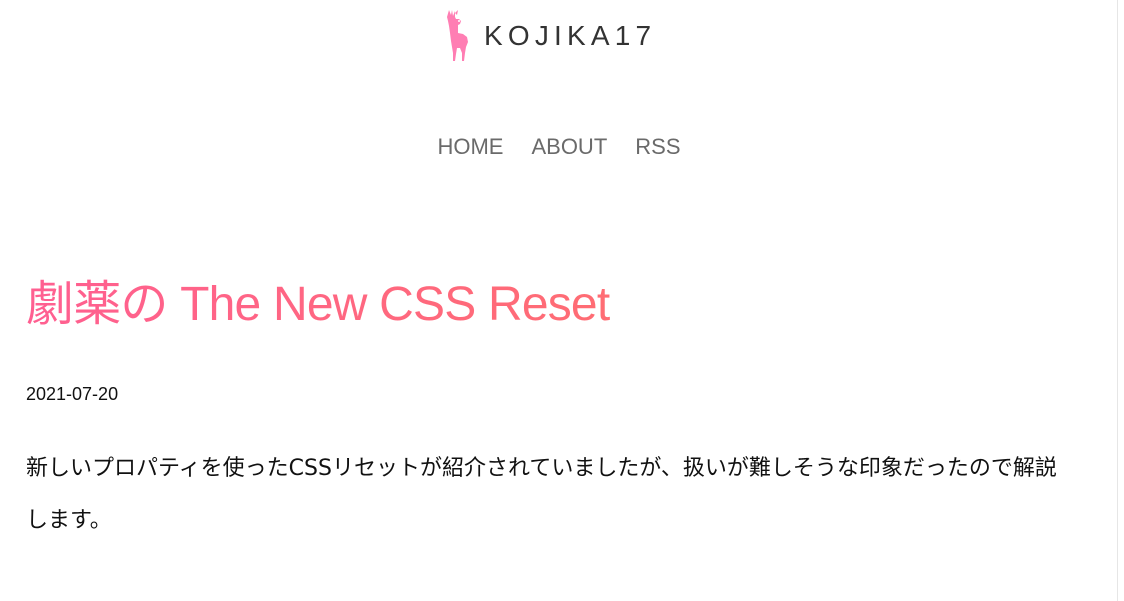 The width and height of the screenshot is (1124, 601). I want to click on nav-home-link: HOME, so click(470, 147).